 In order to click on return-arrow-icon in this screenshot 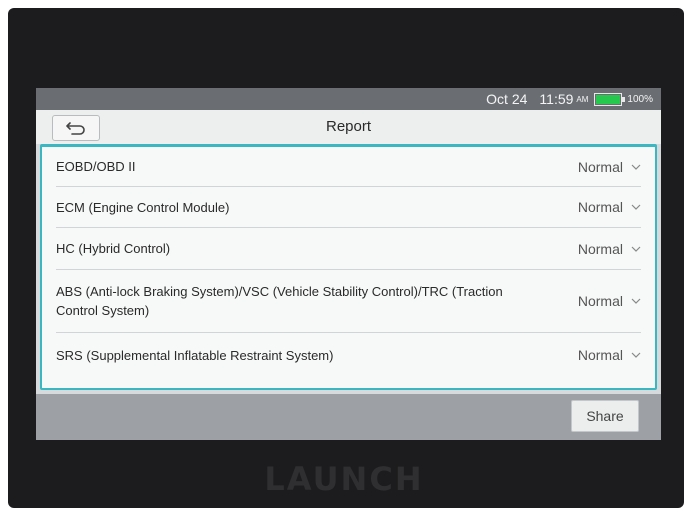, I will do `click(75, 128)`.